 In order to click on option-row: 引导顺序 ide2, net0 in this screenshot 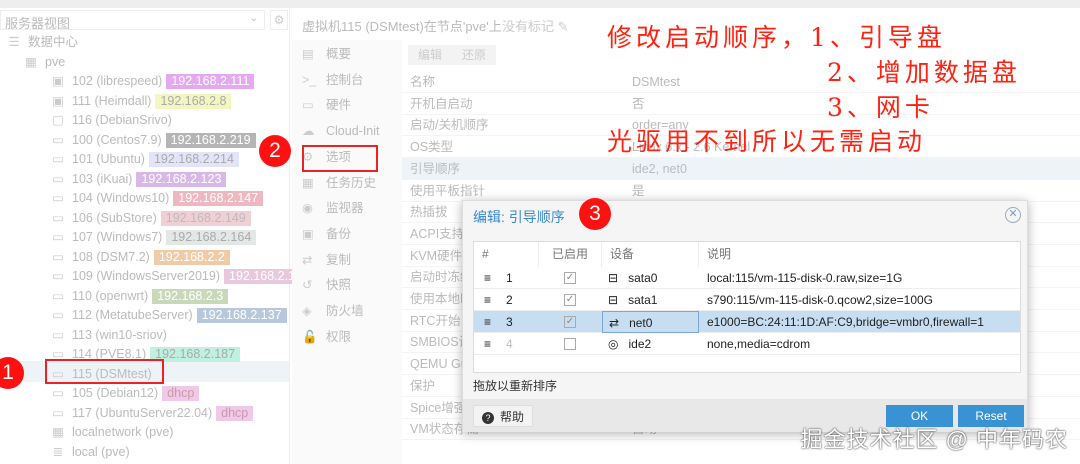, I will do `click(741, 168)`.